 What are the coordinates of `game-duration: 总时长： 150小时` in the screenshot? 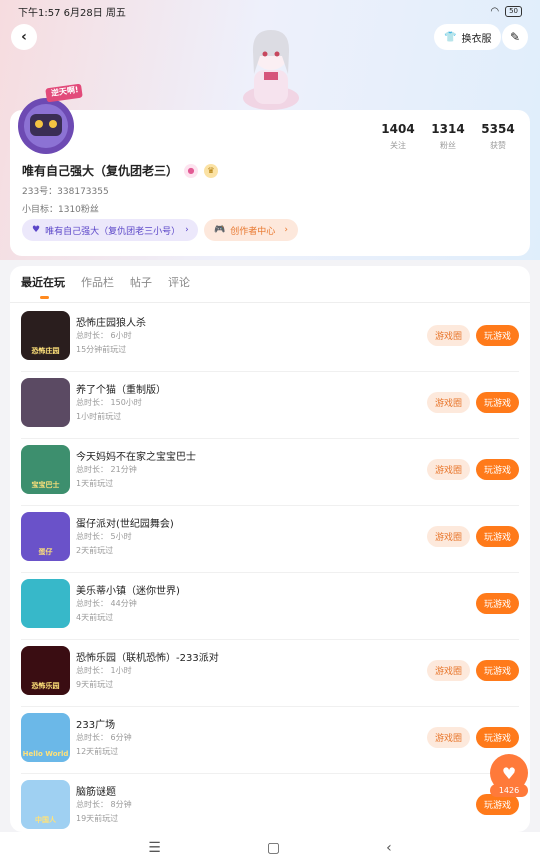 It's located at (109, 402).